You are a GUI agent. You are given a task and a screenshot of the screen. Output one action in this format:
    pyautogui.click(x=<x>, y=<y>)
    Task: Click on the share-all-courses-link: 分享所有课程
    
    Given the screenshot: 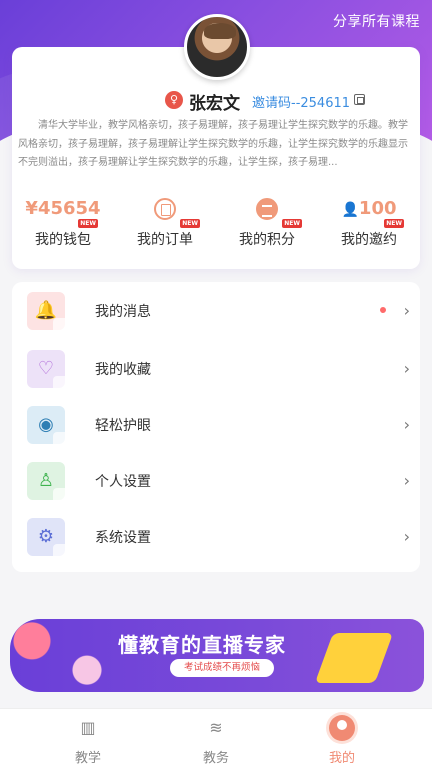 What is the action you would take?
    pyautogui.click(x=376, y=21)
    